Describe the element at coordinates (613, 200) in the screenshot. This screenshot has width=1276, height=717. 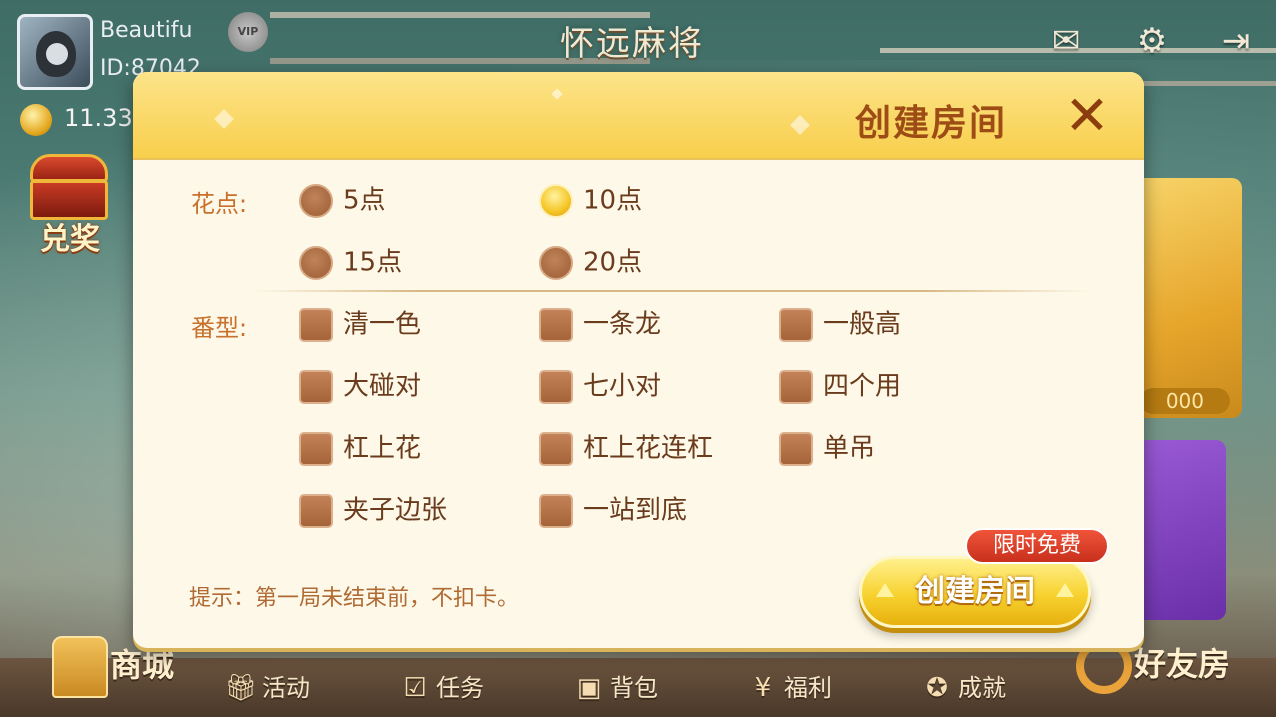
I see `option-label: 10点` at that location.